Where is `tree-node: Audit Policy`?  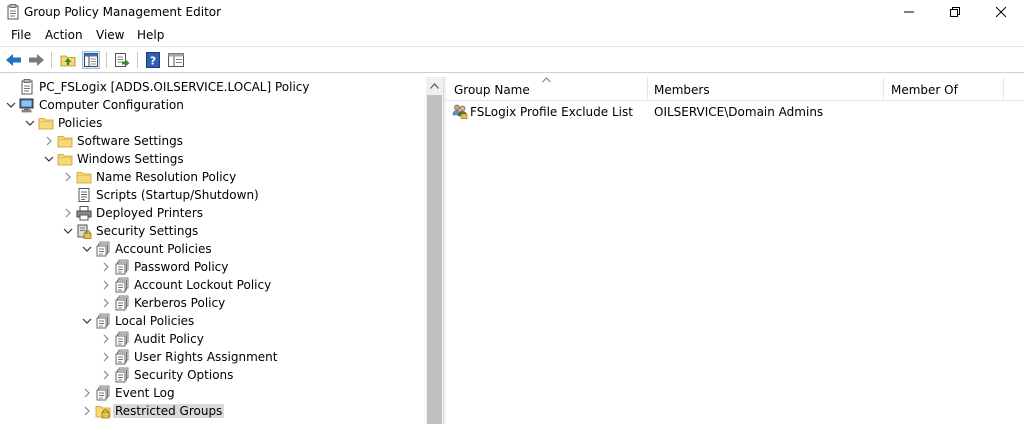
tree-node: Audit Policy is located at coordinates (213, 339).